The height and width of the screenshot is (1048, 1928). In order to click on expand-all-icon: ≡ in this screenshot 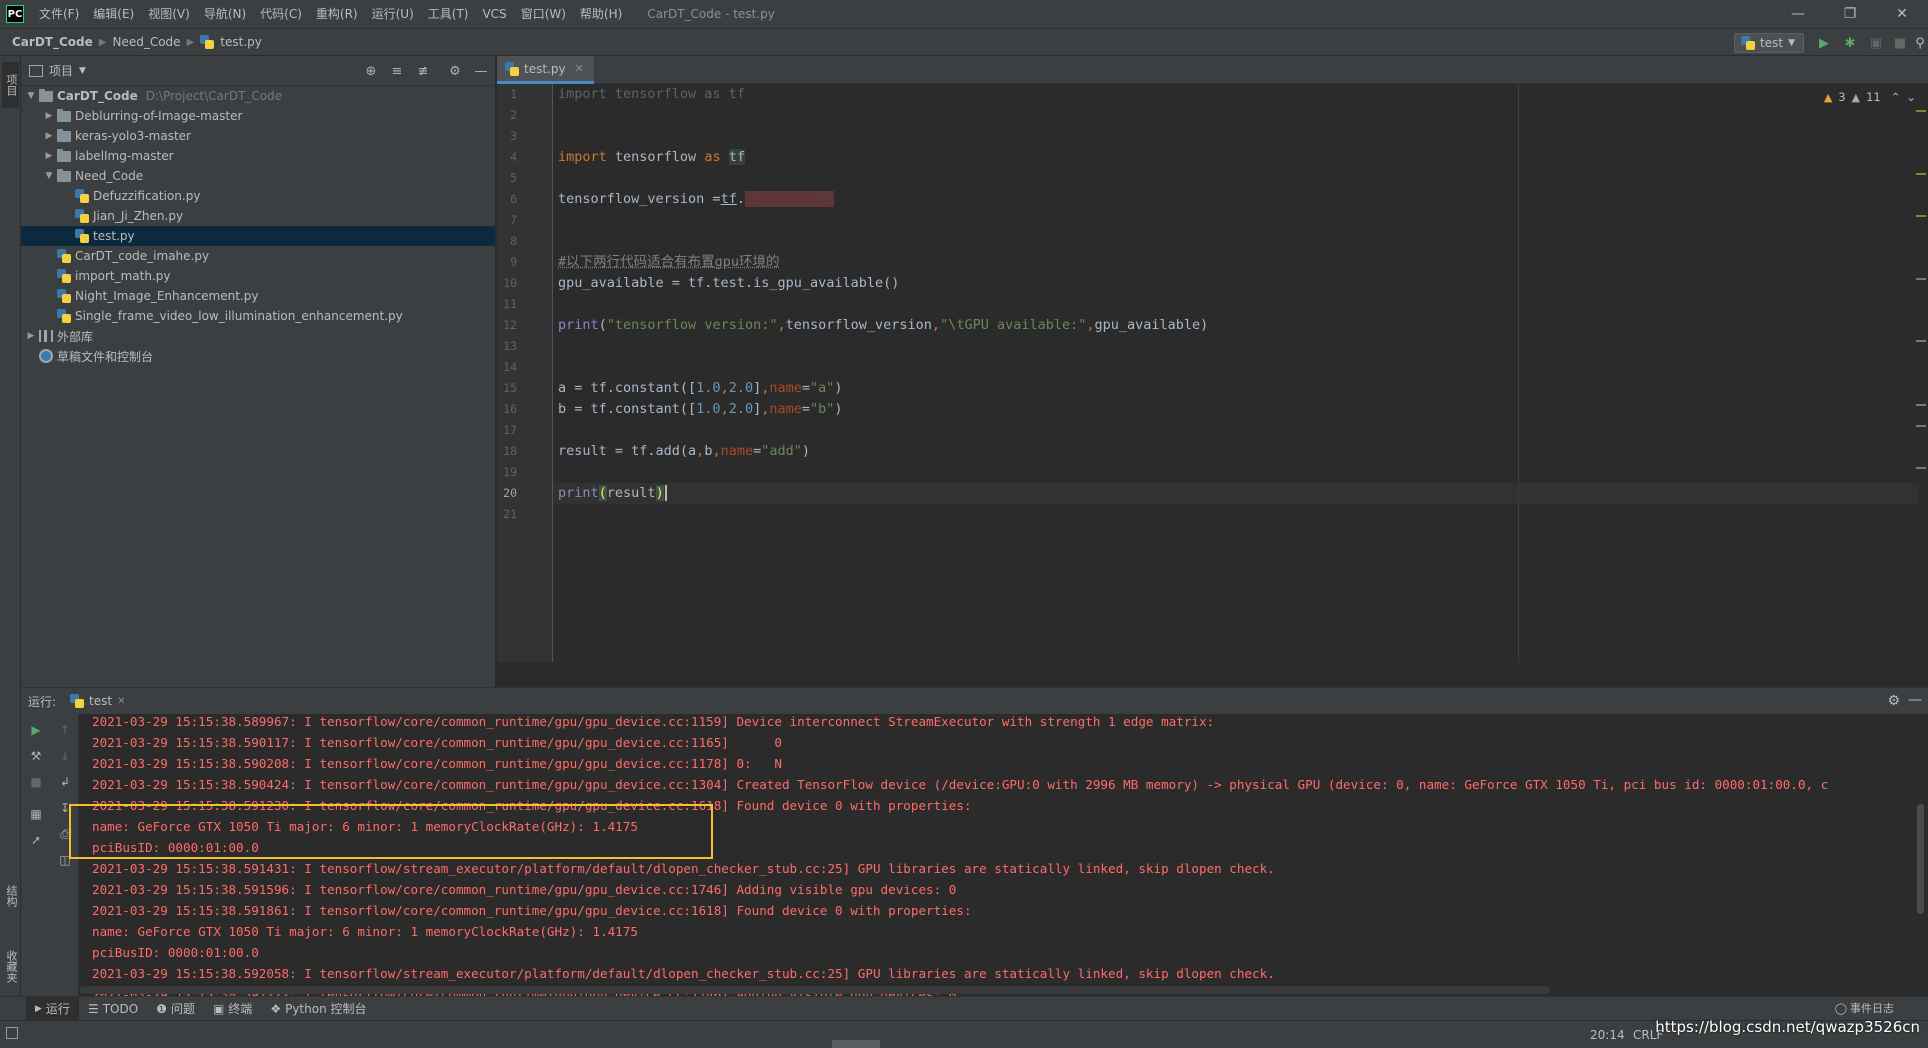, I will do `click(397, 71)`.